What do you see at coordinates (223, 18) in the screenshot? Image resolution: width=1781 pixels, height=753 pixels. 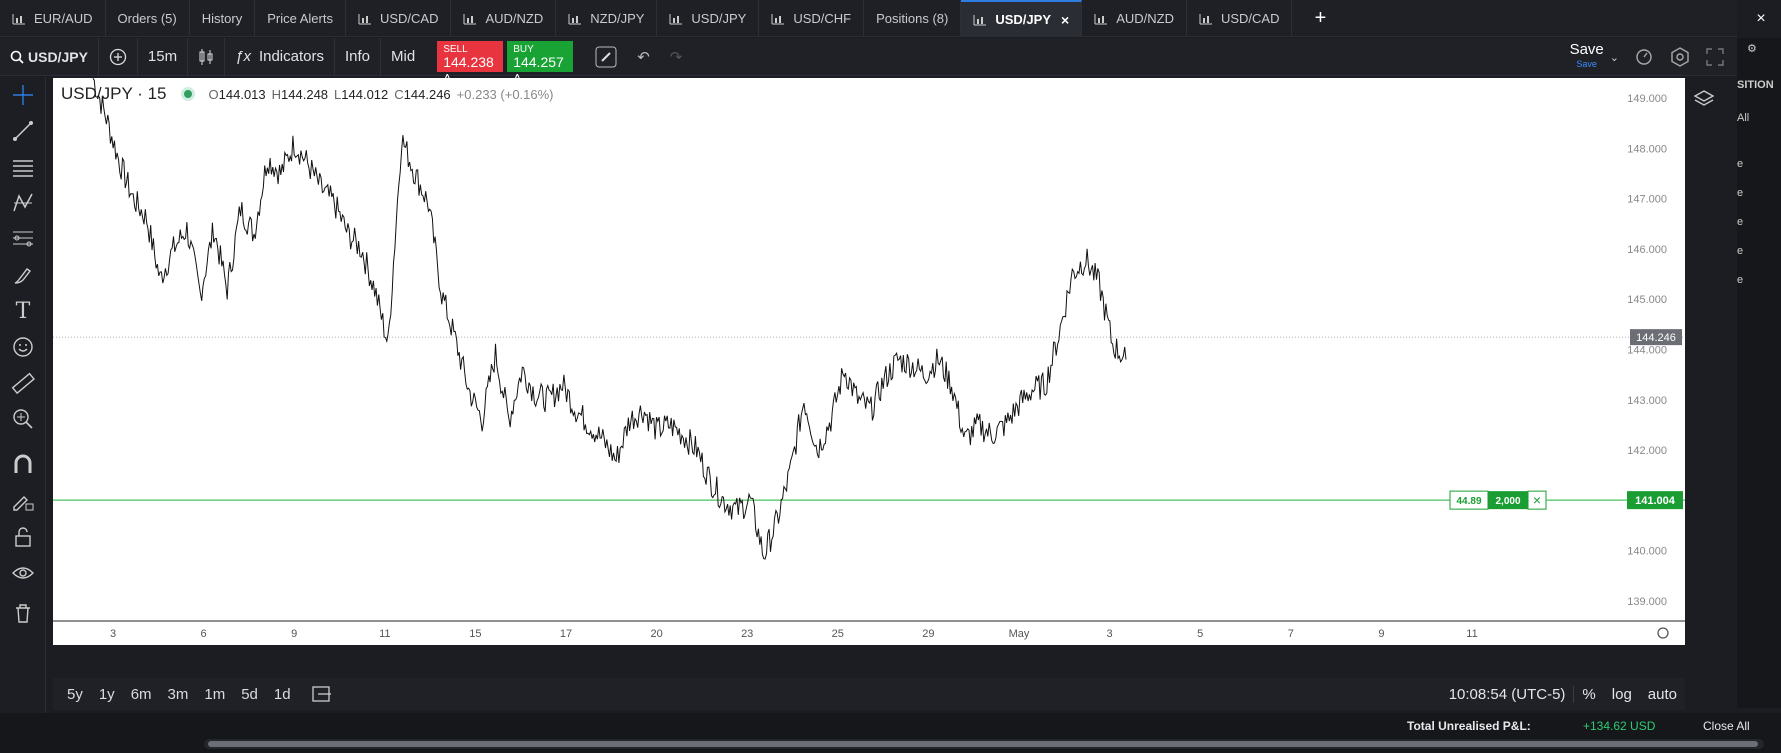 I see `tab-2: History` at bounding box center [223, 18].